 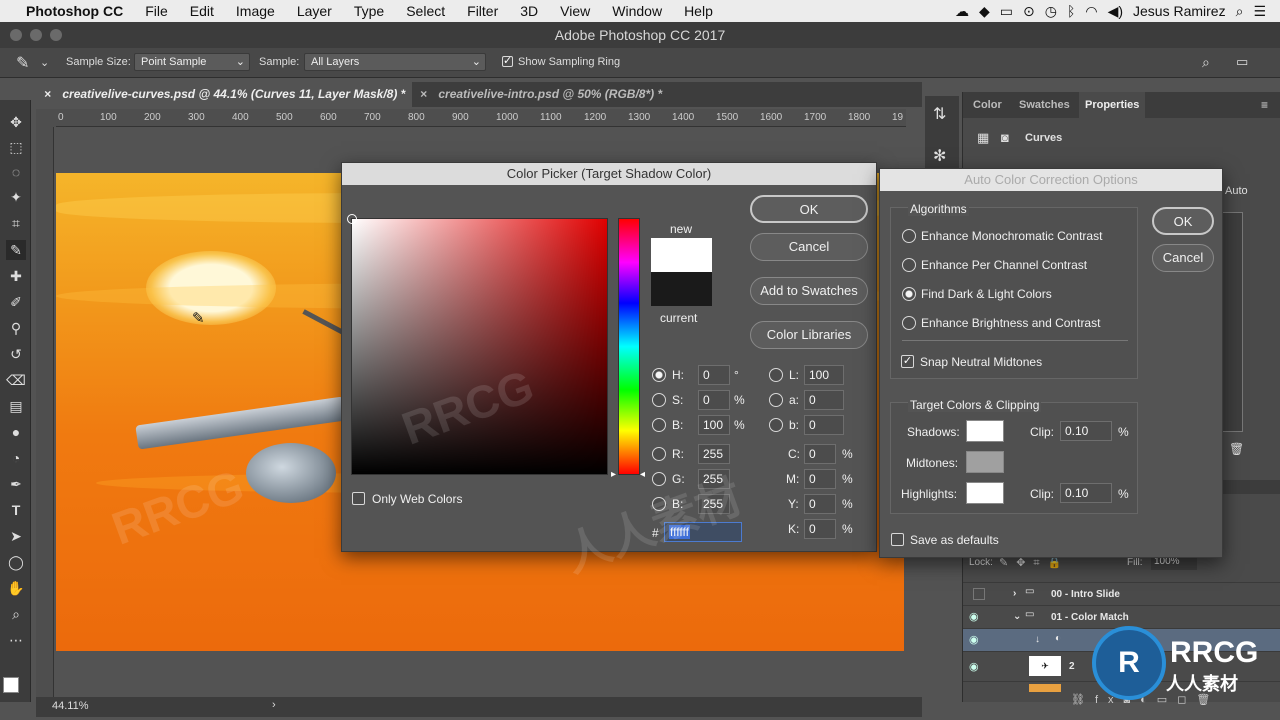 What do you see at coordinates (659, 479) in the screenshot?
I see `g-radio` at bounding box center [659, 479].